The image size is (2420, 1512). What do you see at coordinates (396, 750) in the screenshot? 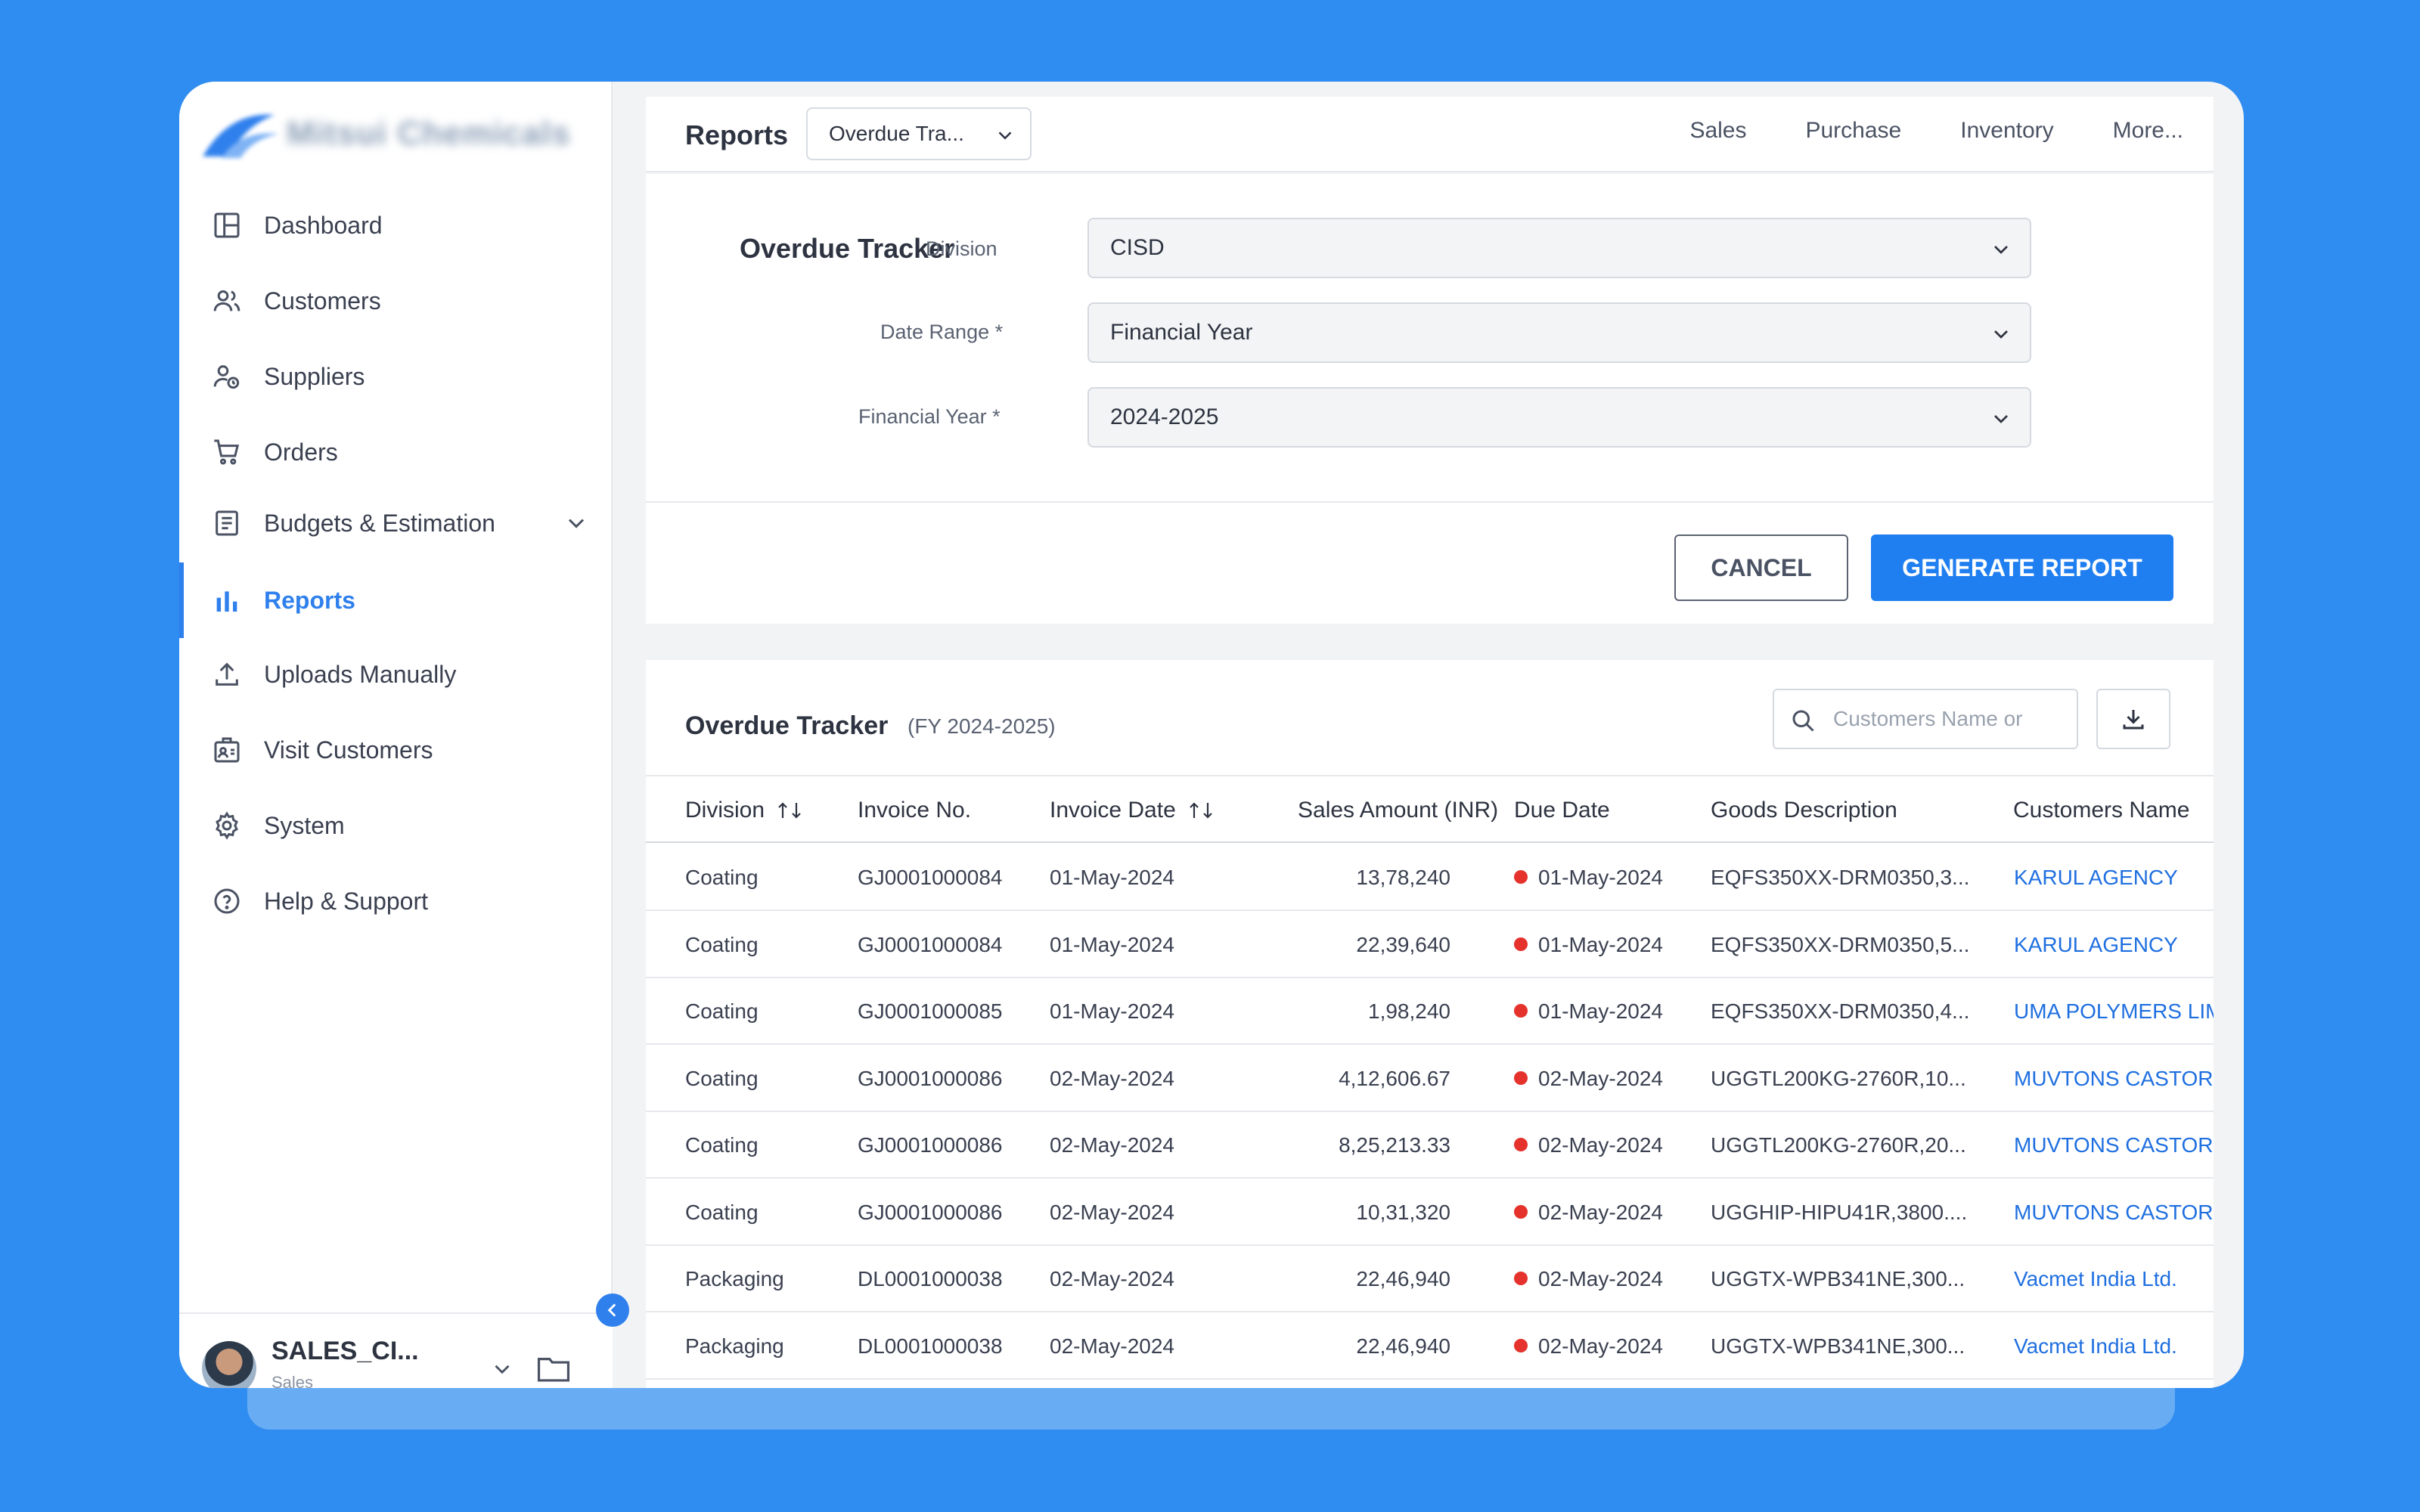
I see `sidebar-item-visit-customers: Visit Customers` at bounding box center [396, 750].